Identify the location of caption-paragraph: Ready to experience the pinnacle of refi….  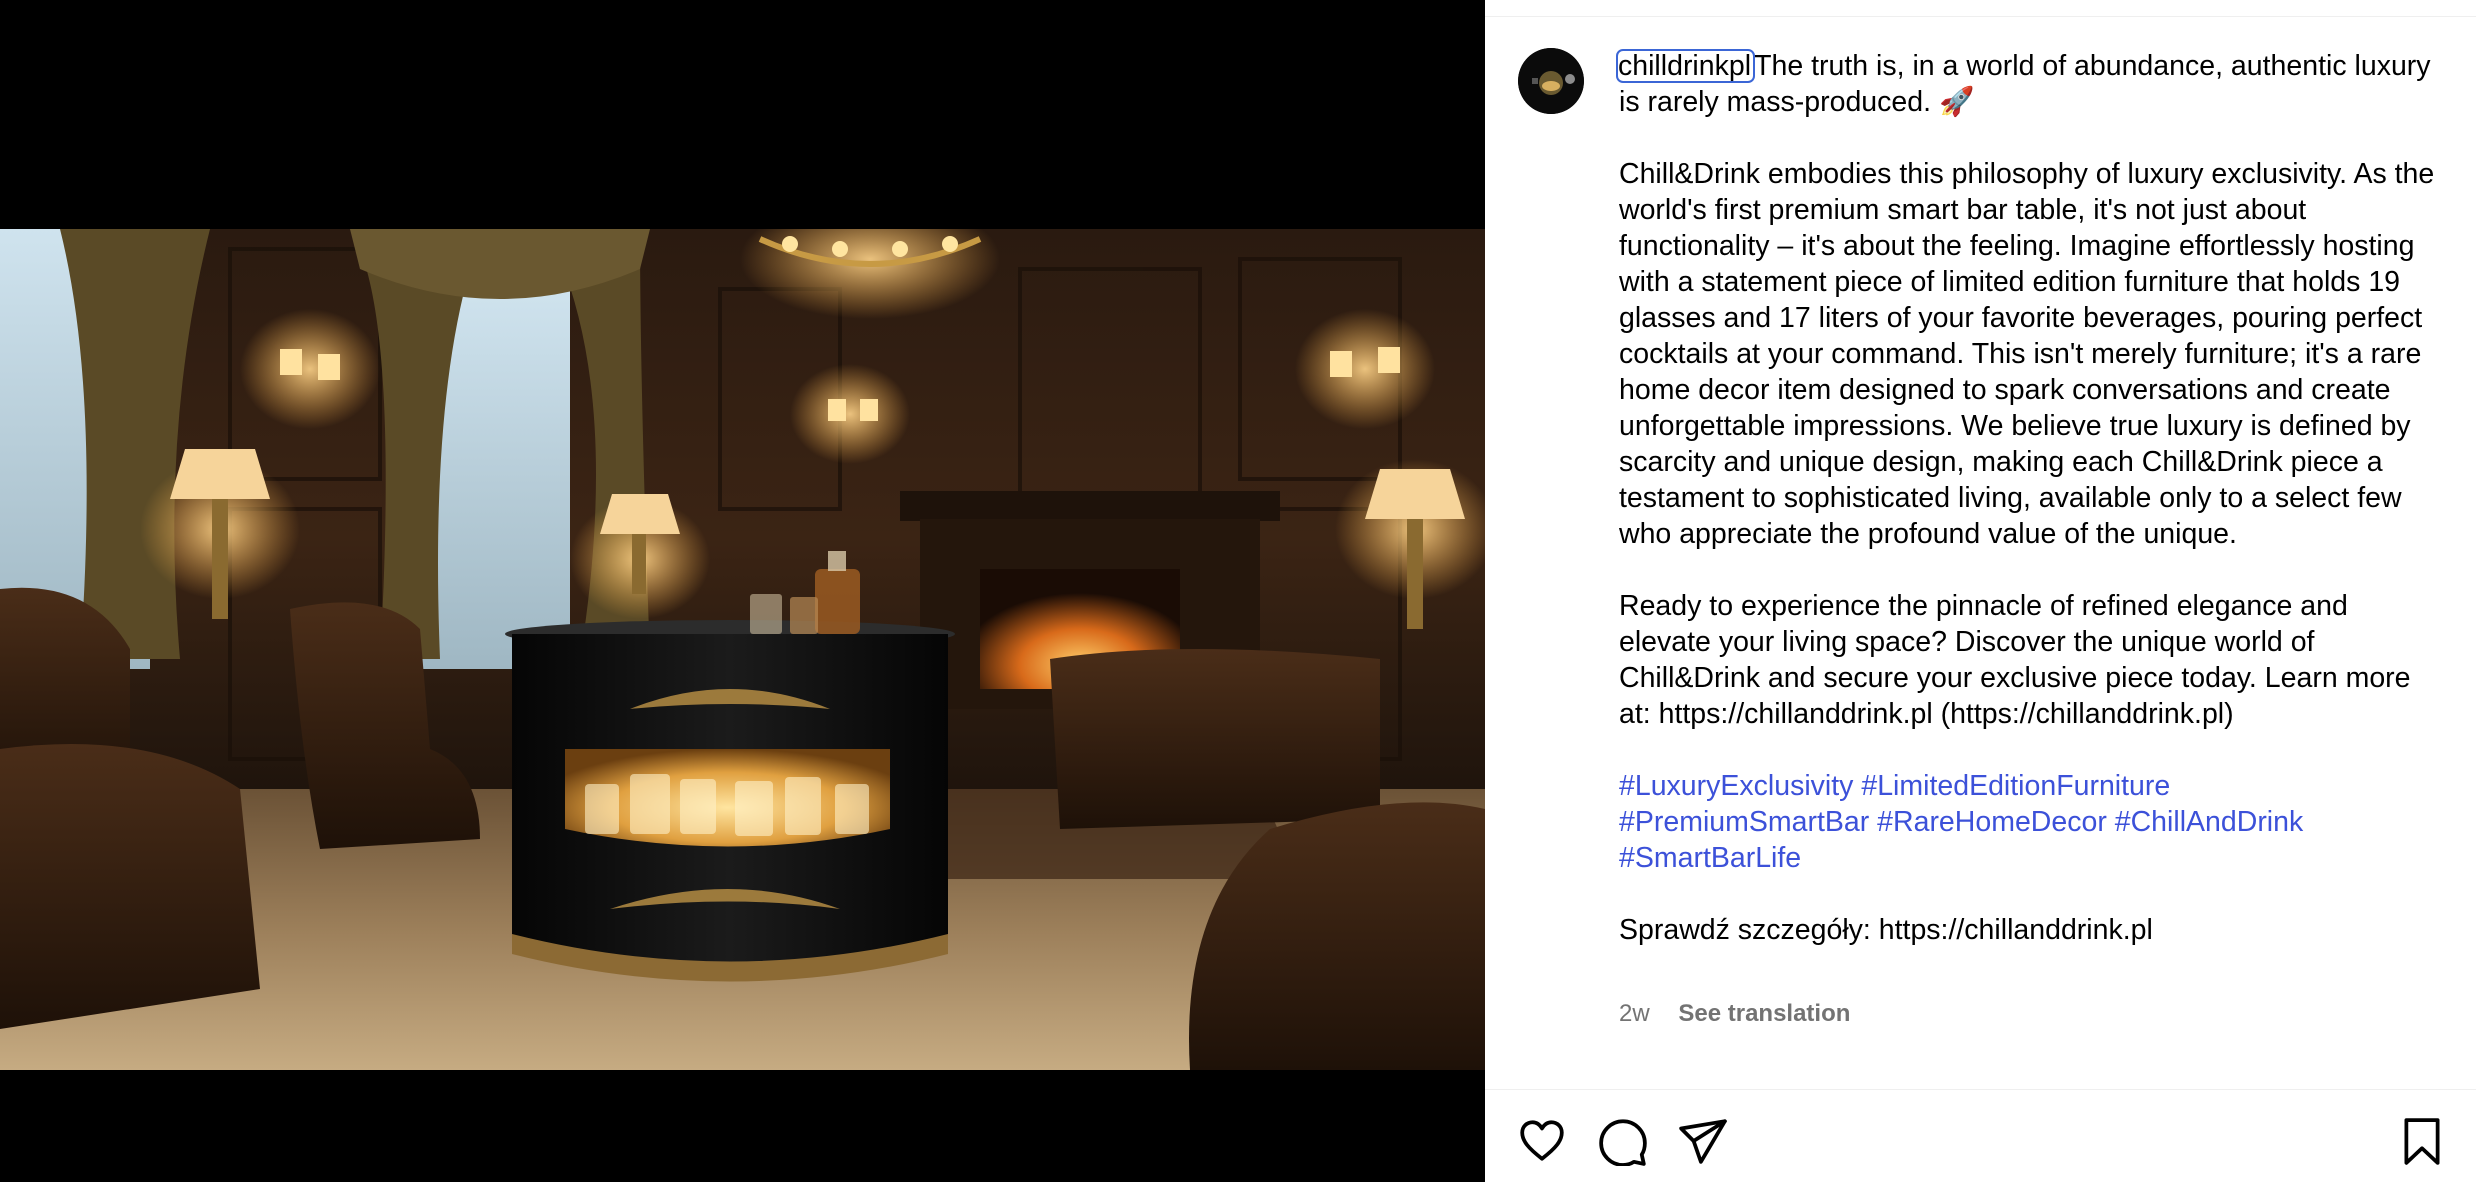
(2015, 660).